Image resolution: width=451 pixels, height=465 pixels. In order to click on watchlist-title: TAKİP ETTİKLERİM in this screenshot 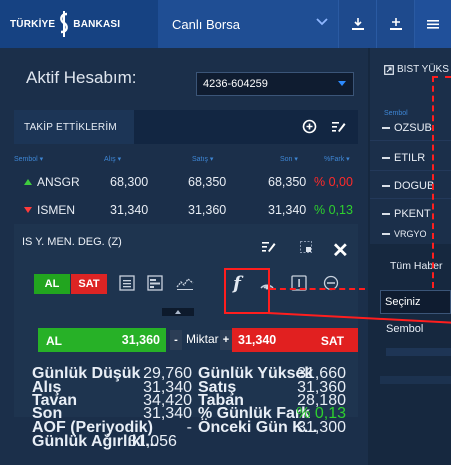, I will do `click(70, 127)`.